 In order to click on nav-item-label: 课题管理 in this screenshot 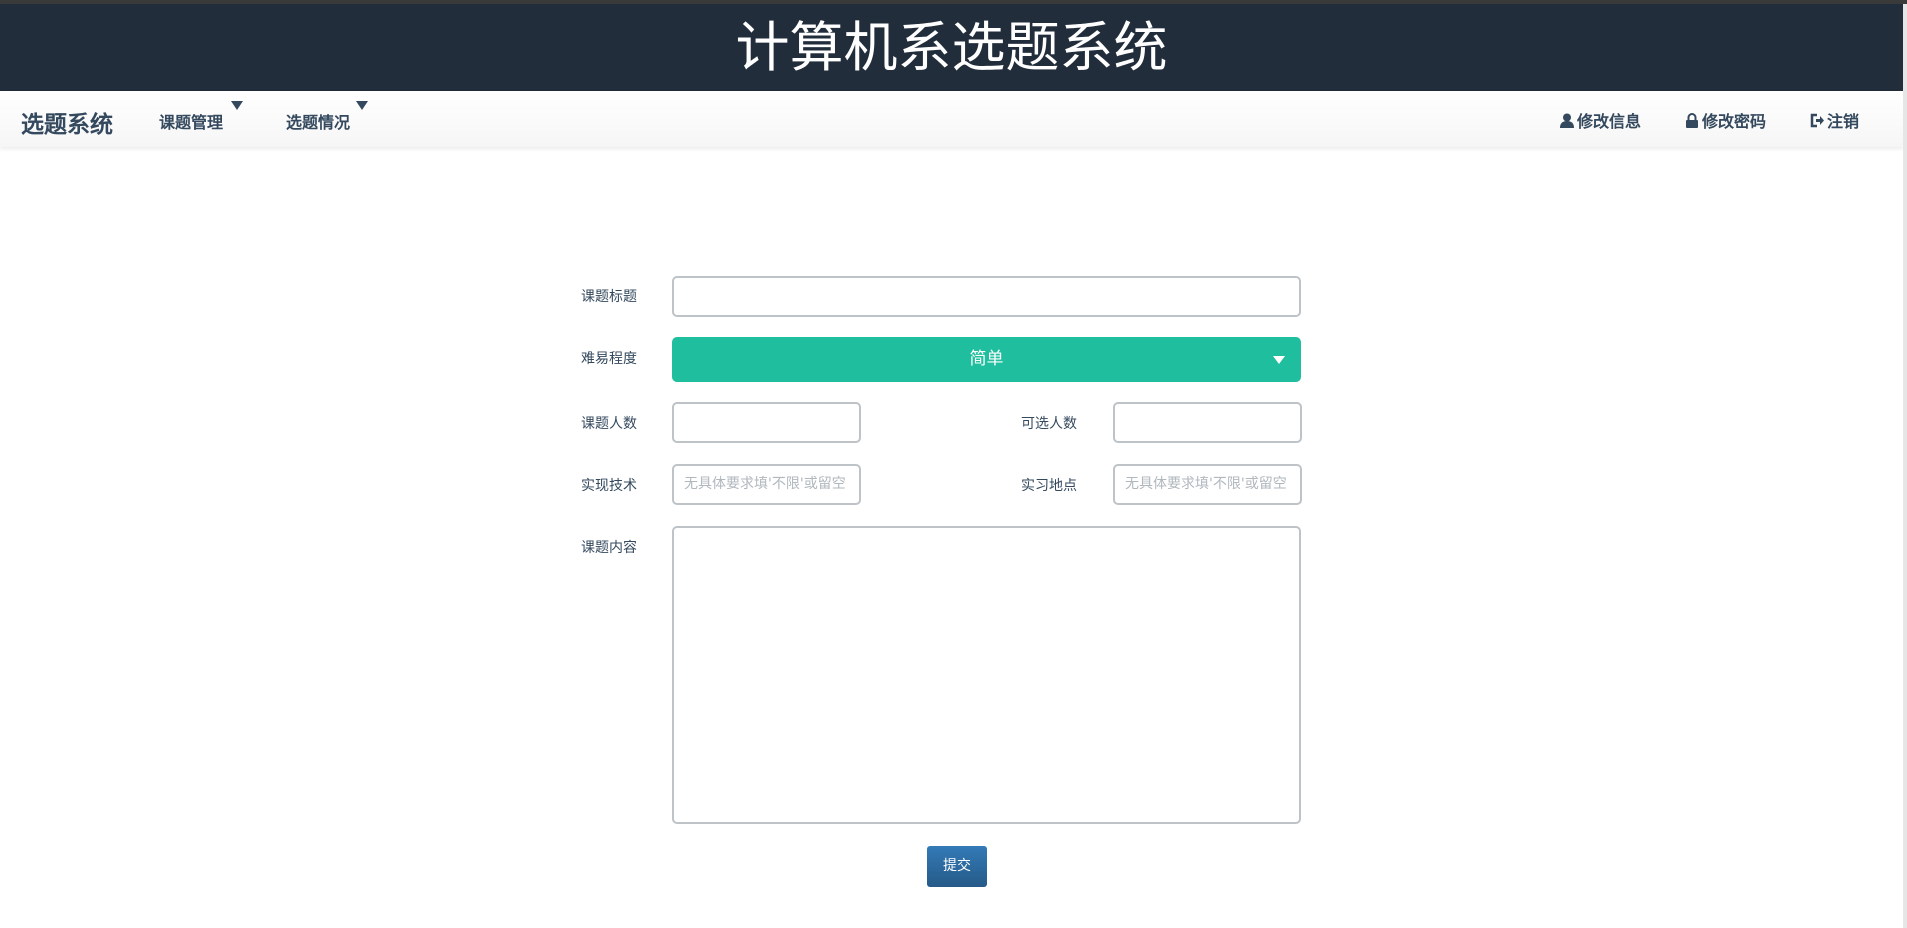, I will do `click(191, 122)`.